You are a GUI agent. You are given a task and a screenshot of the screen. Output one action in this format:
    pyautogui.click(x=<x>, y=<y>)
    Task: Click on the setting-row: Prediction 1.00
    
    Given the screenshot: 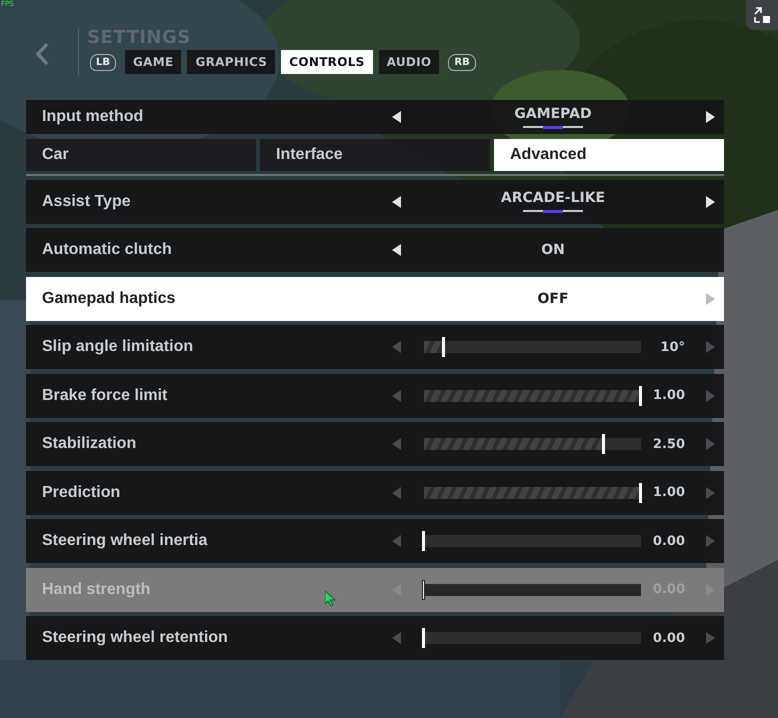 What is the action you would take?
    pyautogui.click(x=375, y=492)
    